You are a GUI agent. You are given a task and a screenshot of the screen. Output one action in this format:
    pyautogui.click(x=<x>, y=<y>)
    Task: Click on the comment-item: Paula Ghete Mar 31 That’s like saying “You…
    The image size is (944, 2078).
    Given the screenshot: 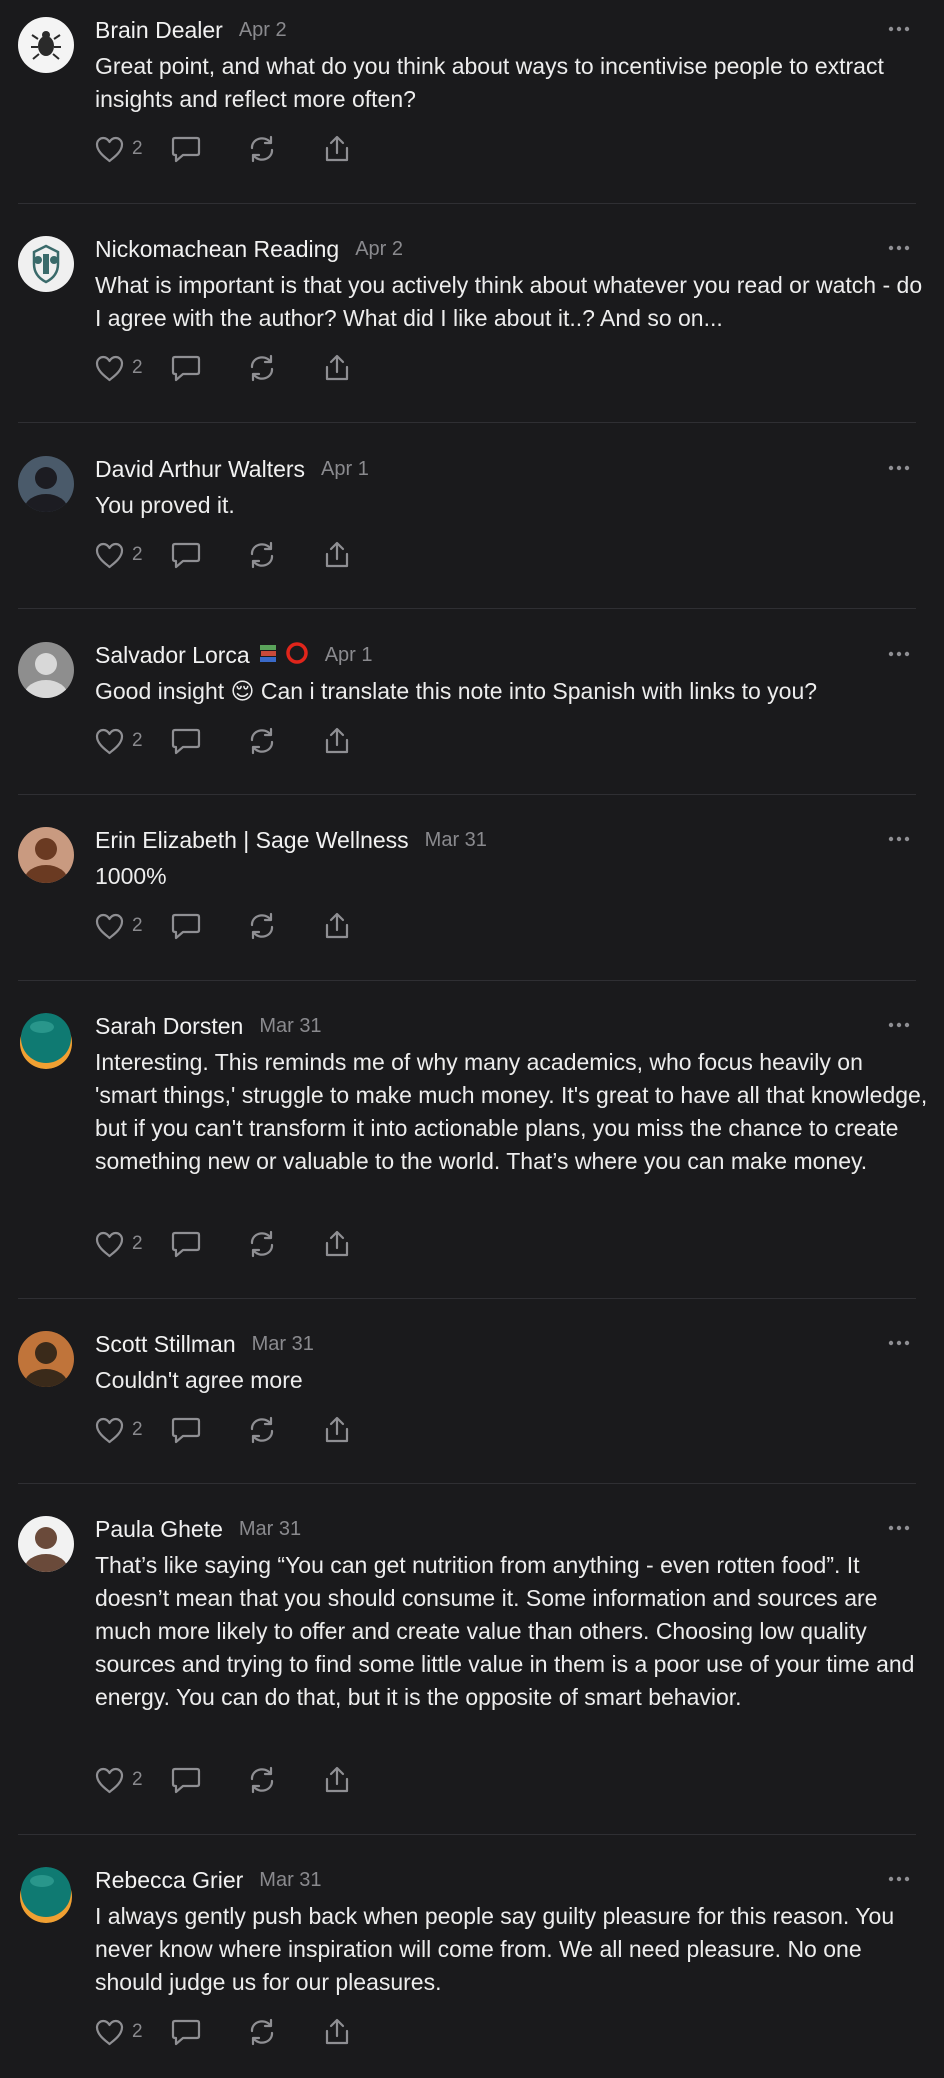 What is the action you would take?
    pyautogui.click(x=466, y=1660)
    